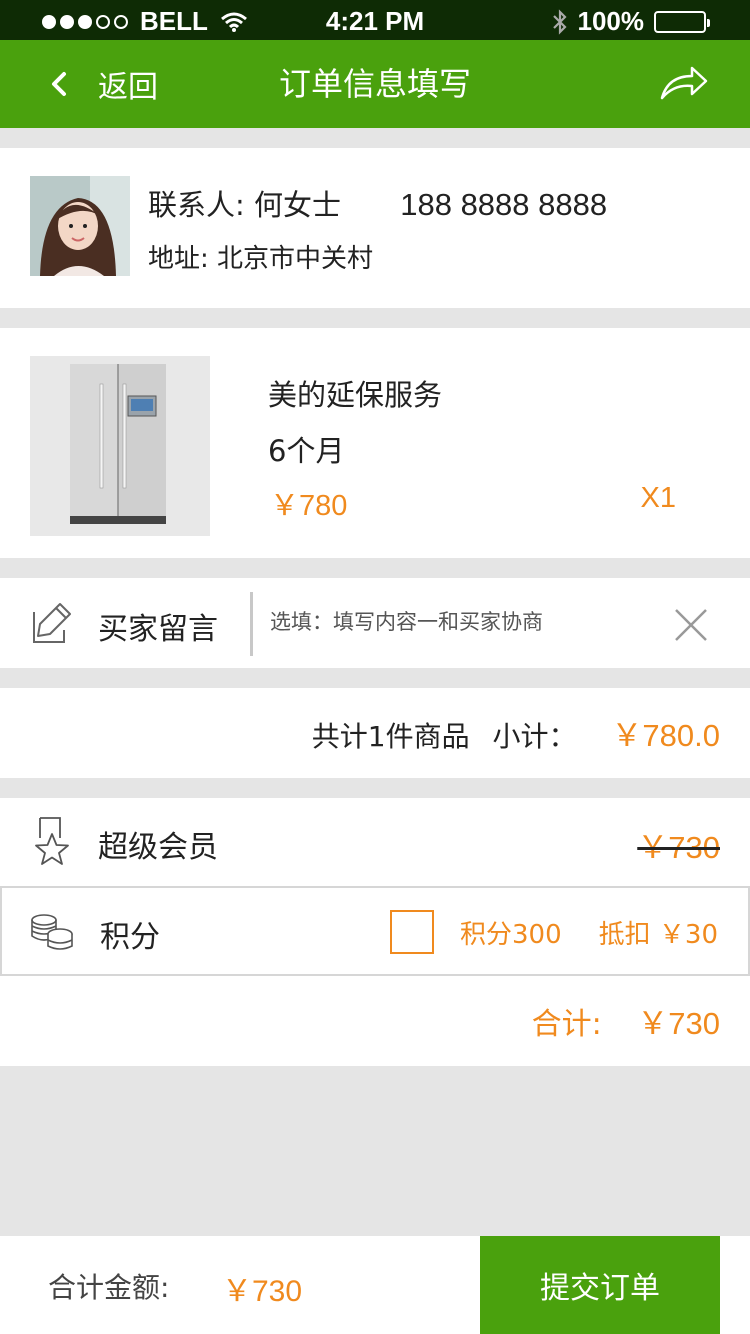 The width and height of the screenshot is (750, 1334). I want to click on chevron-left-icon, so click(59, 84).